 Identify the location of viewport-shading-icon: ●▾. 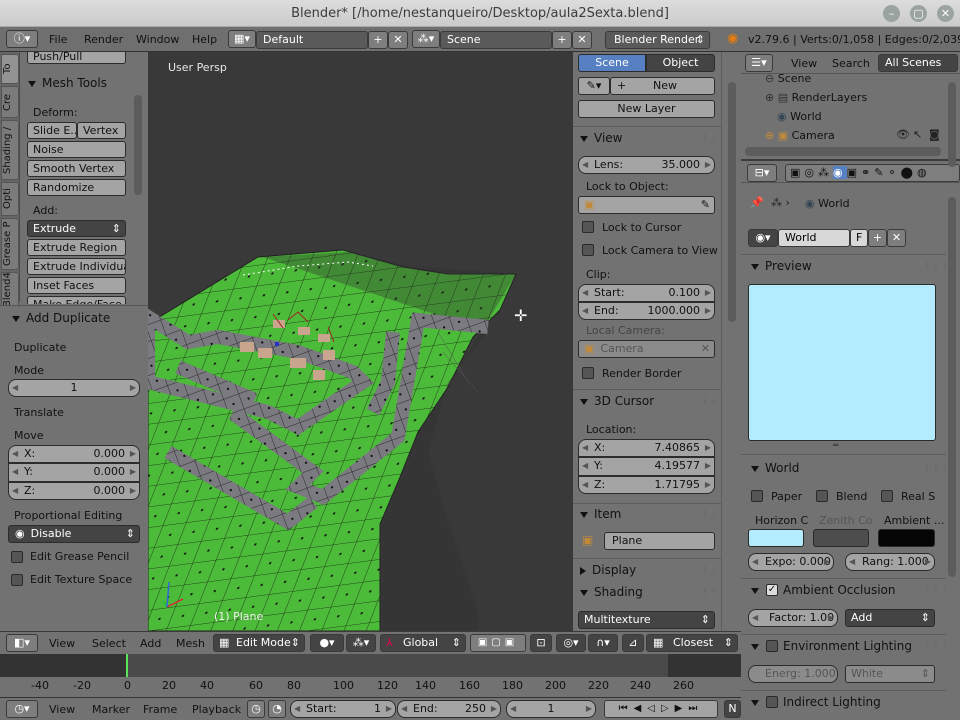
(327, 643).